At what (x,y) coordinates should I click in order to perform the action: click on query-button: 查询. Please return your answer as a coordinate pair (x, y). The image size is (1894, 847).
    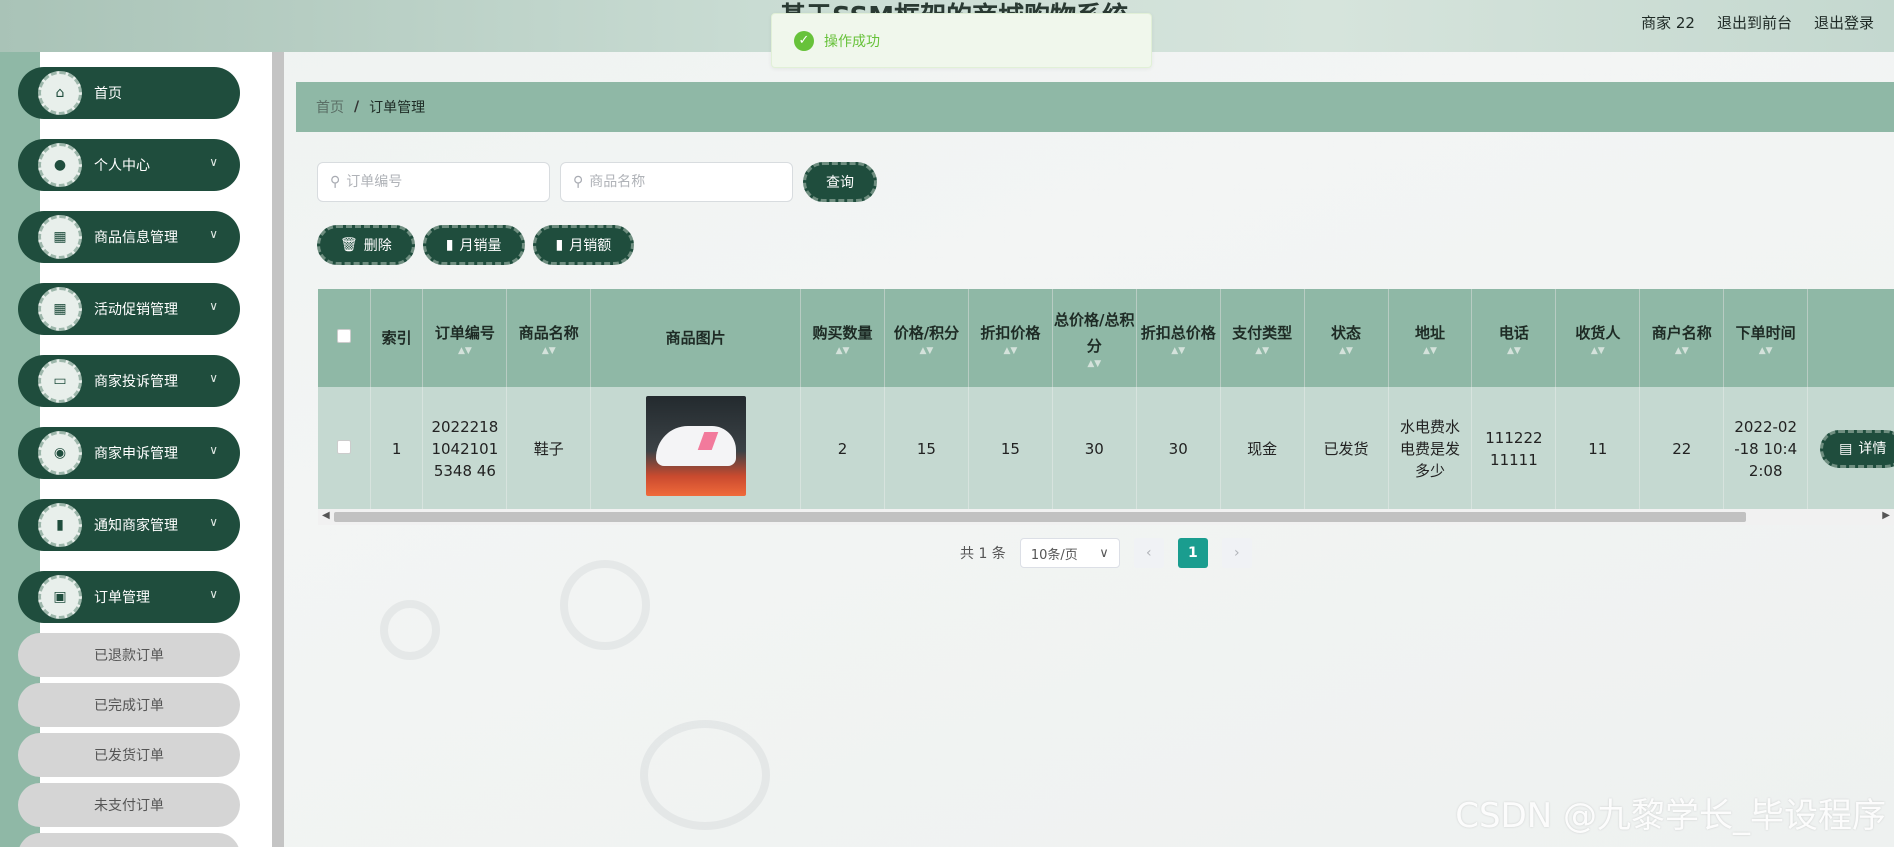
    Looking at the image, I should click on (840, 182).